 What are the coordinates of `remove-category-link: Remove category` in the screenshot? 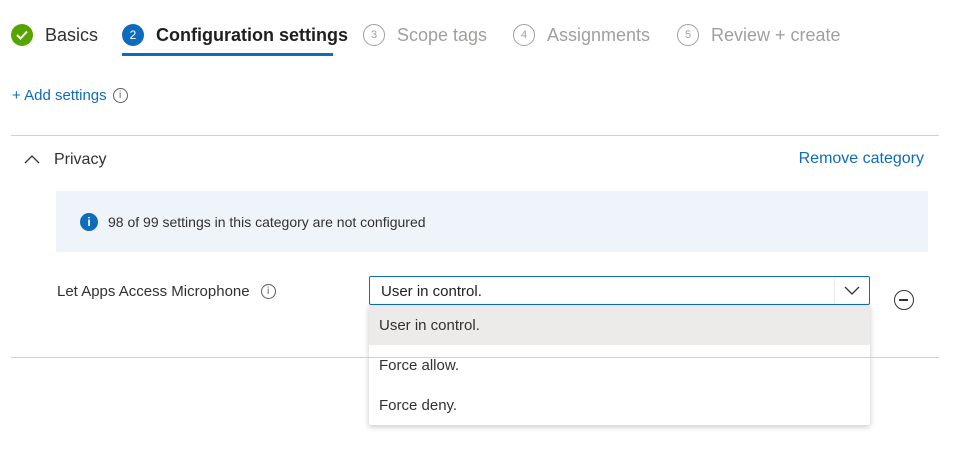 It's located at (861, 159).